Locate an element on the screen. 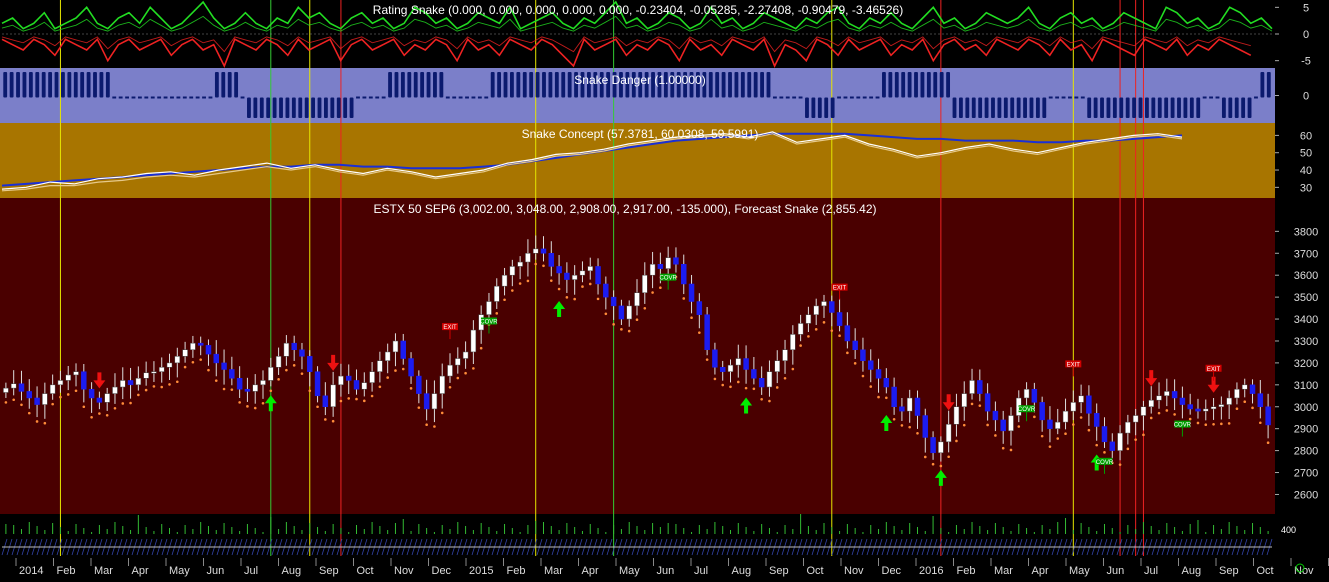 The height and width of the screenshot is (582, 1329). price-tick-label: 2600 is located at coordinates (1306, 495).